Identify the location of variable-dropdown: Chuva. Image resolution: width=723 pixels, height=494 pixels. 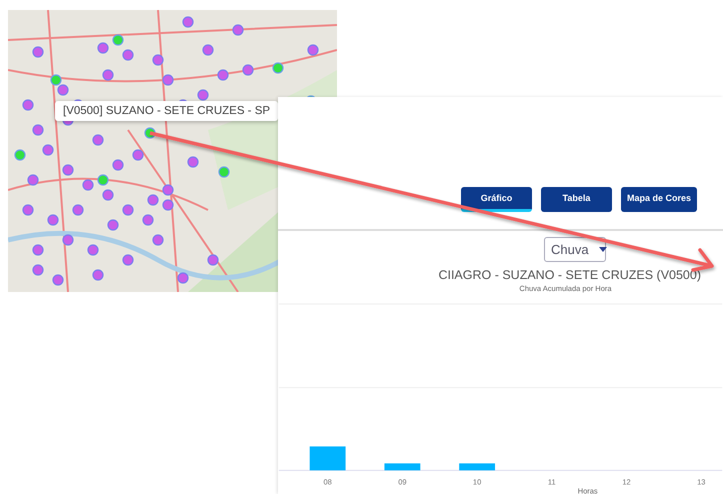
(575, 249).